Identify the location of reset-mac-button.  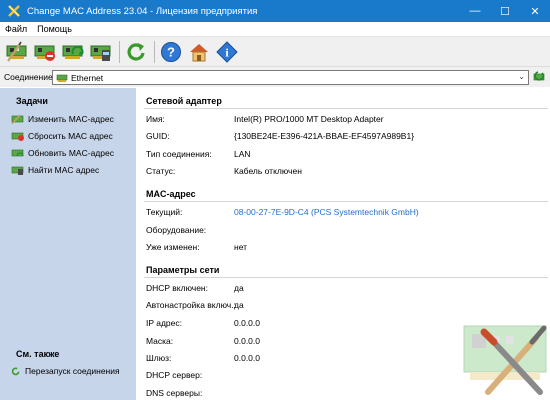
(45, 52).